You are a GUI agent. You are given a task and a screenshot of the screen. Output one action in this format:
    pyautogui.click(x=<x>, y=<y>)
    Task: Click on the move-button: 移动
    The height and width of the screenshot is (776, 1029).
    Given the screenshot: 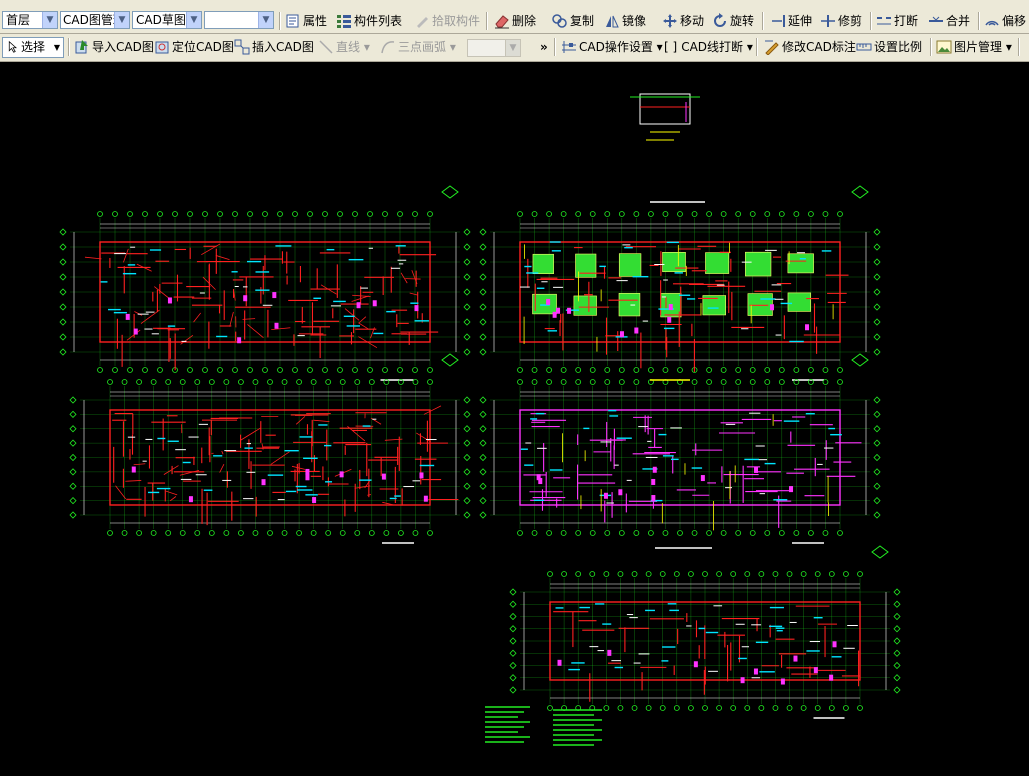 What is the action you would take?
    pyautogui.click(x=683, y=21)
    